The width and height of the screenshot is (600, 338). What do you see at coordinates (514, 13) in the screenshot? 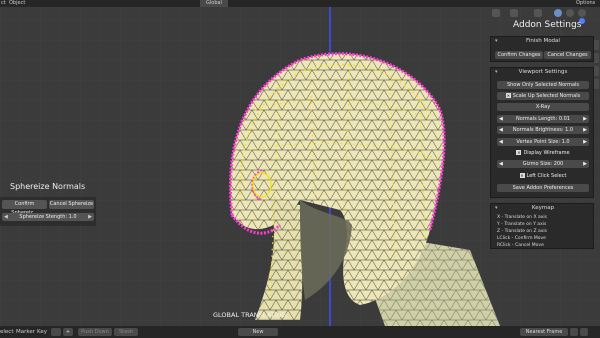
I see `overlay-icon` at bounding box center [514, 13].